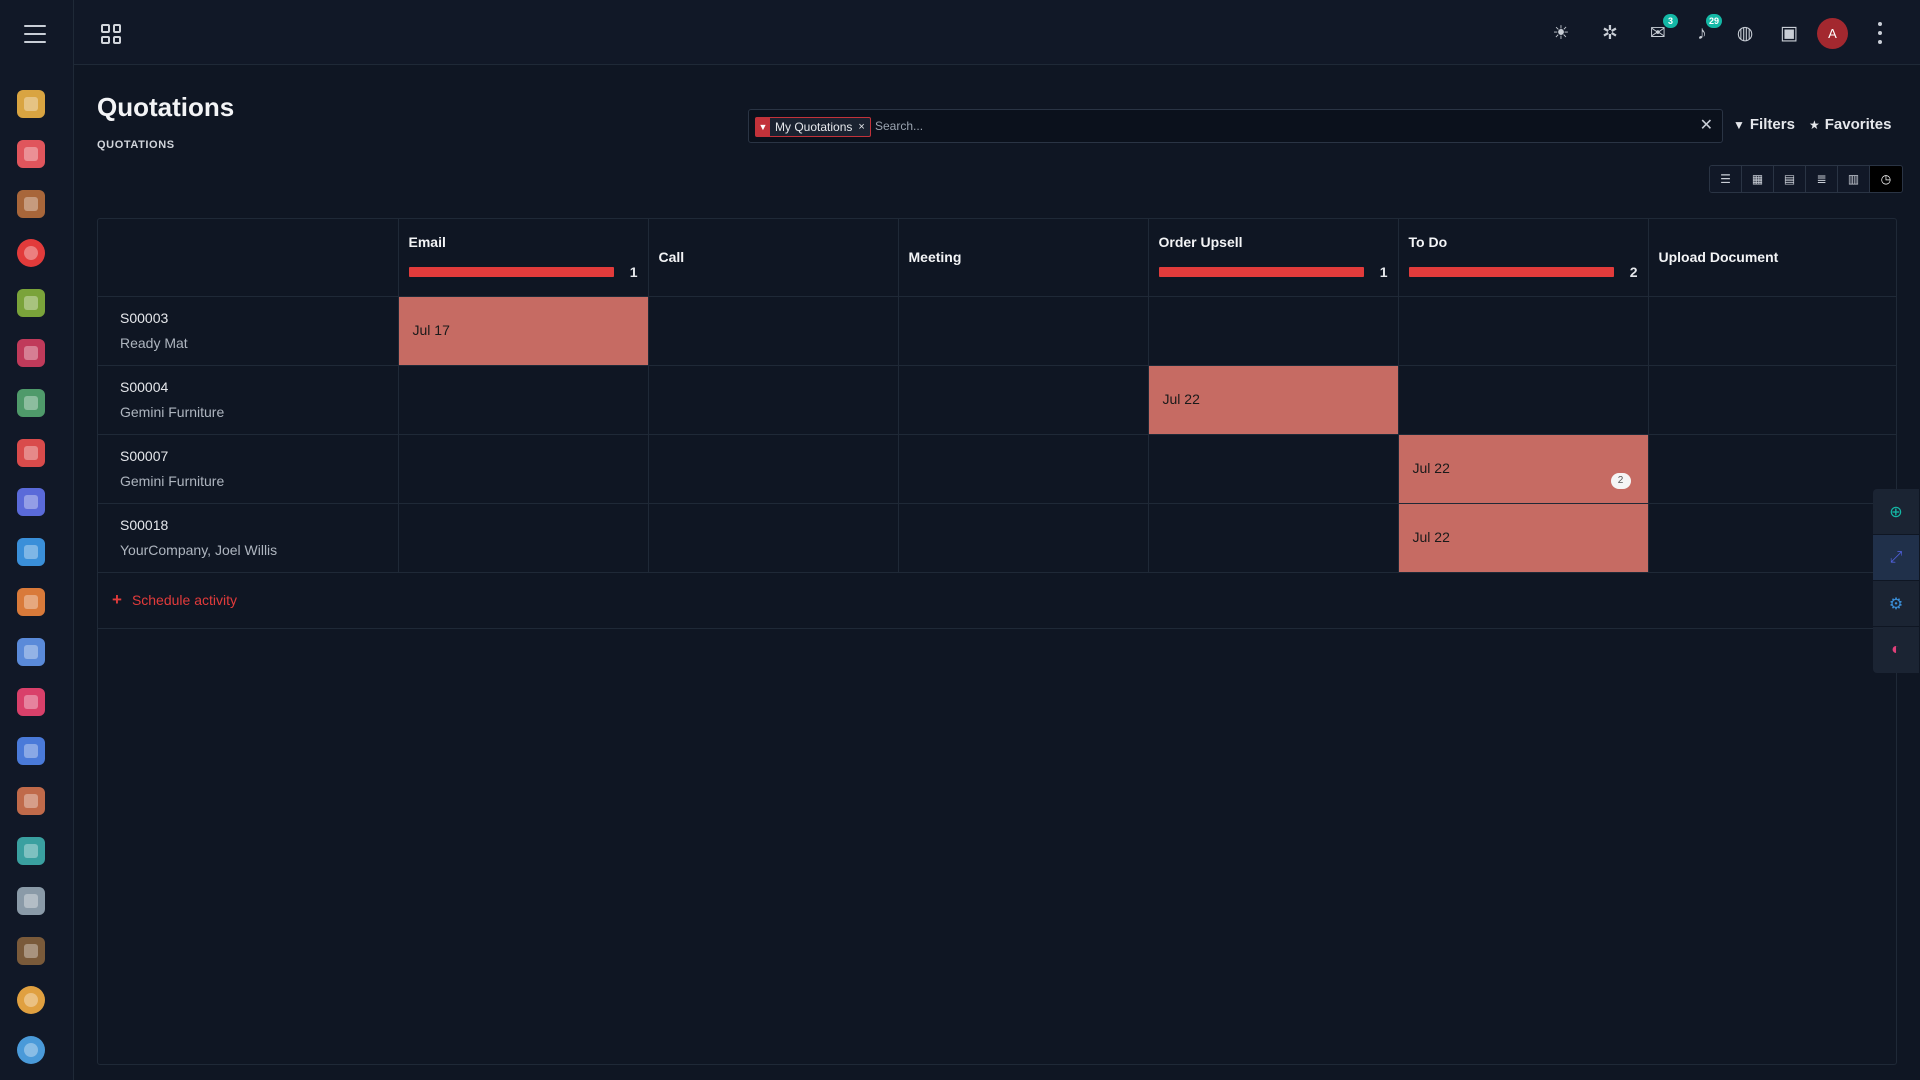  What do you see at coordinates (1896, 604) in the screenshot?
I see `settings-icon: ⚙` at bounding box center [1896, 604].